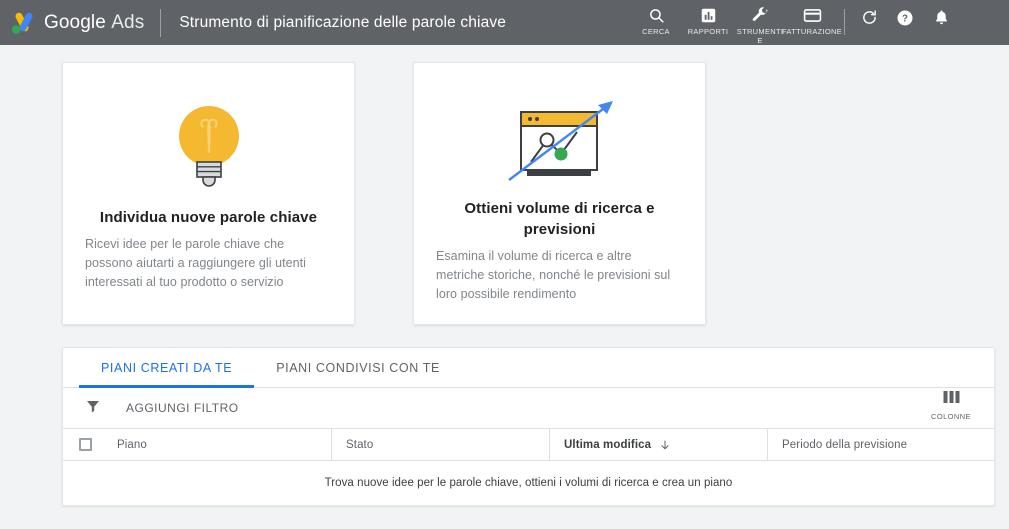 The width and height of the screenshot is (1009, 529). Describe the element at coordinates (812, 31) in the screenshot. I see `toolbar-label-billing: FATTURAZIONE` at that location.